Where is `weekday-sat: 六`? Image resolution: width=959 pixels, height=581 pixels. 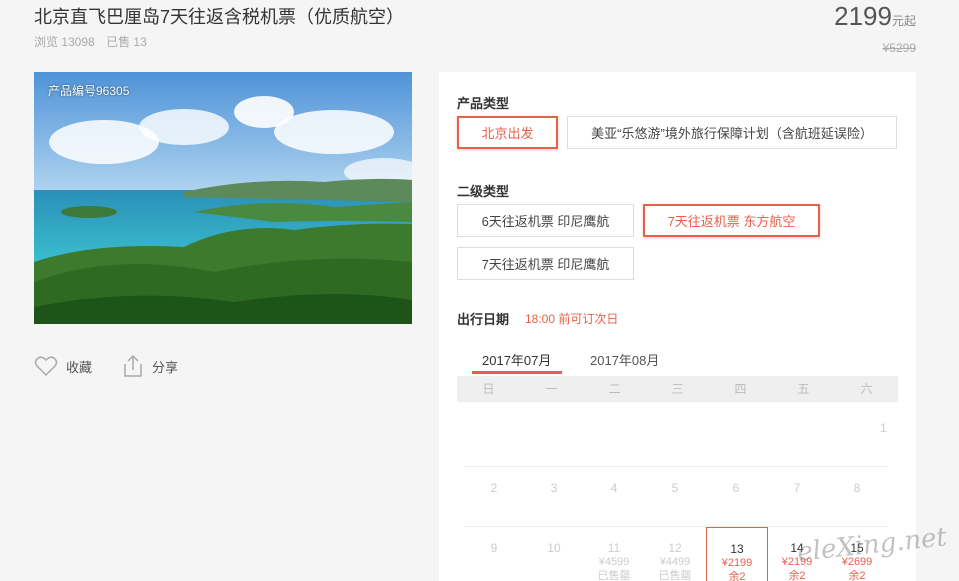
weekday-sat: 六 is located at coordinates (866, 389).